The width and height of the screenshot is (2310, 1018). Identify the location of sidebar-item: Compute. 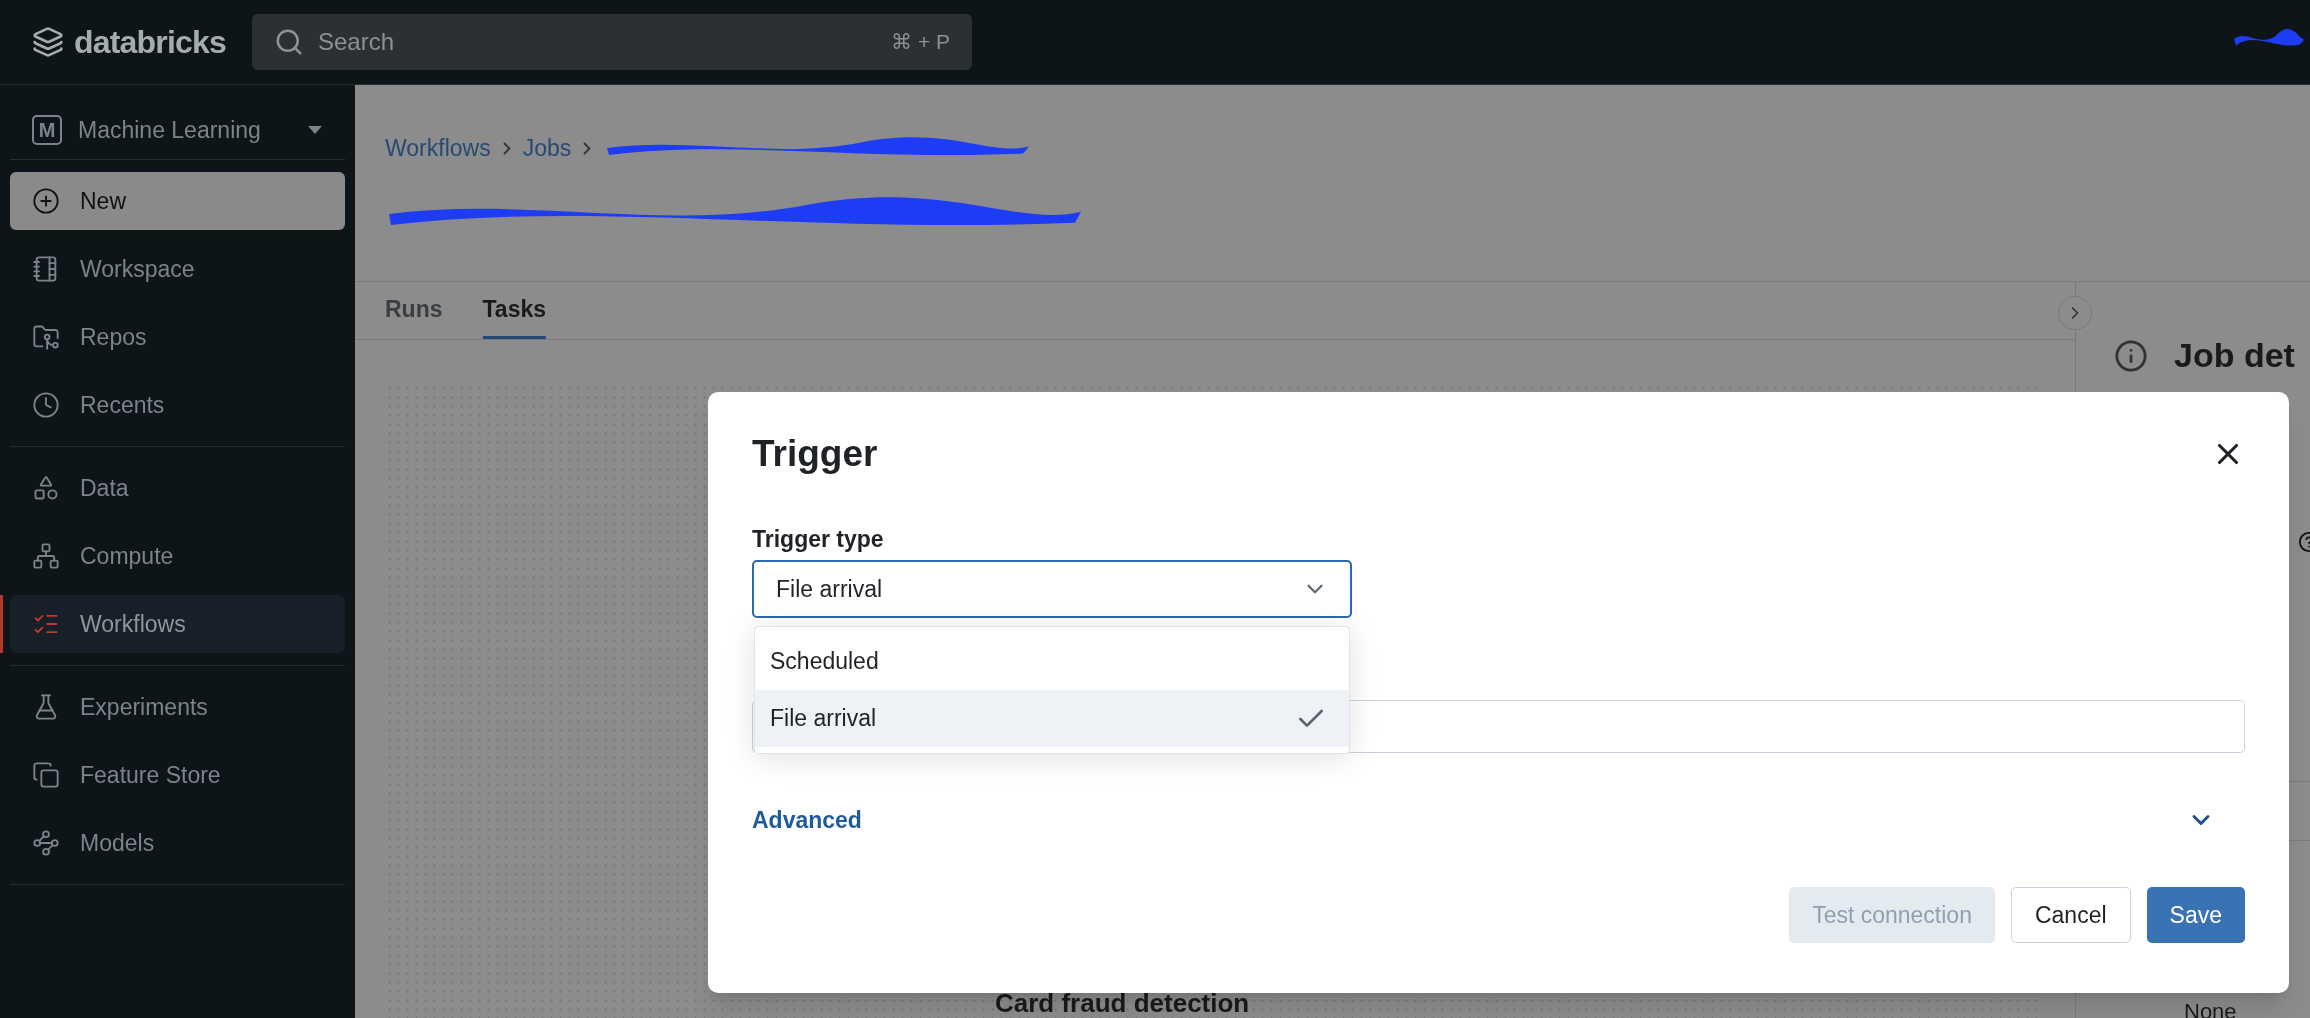
(177, 556).